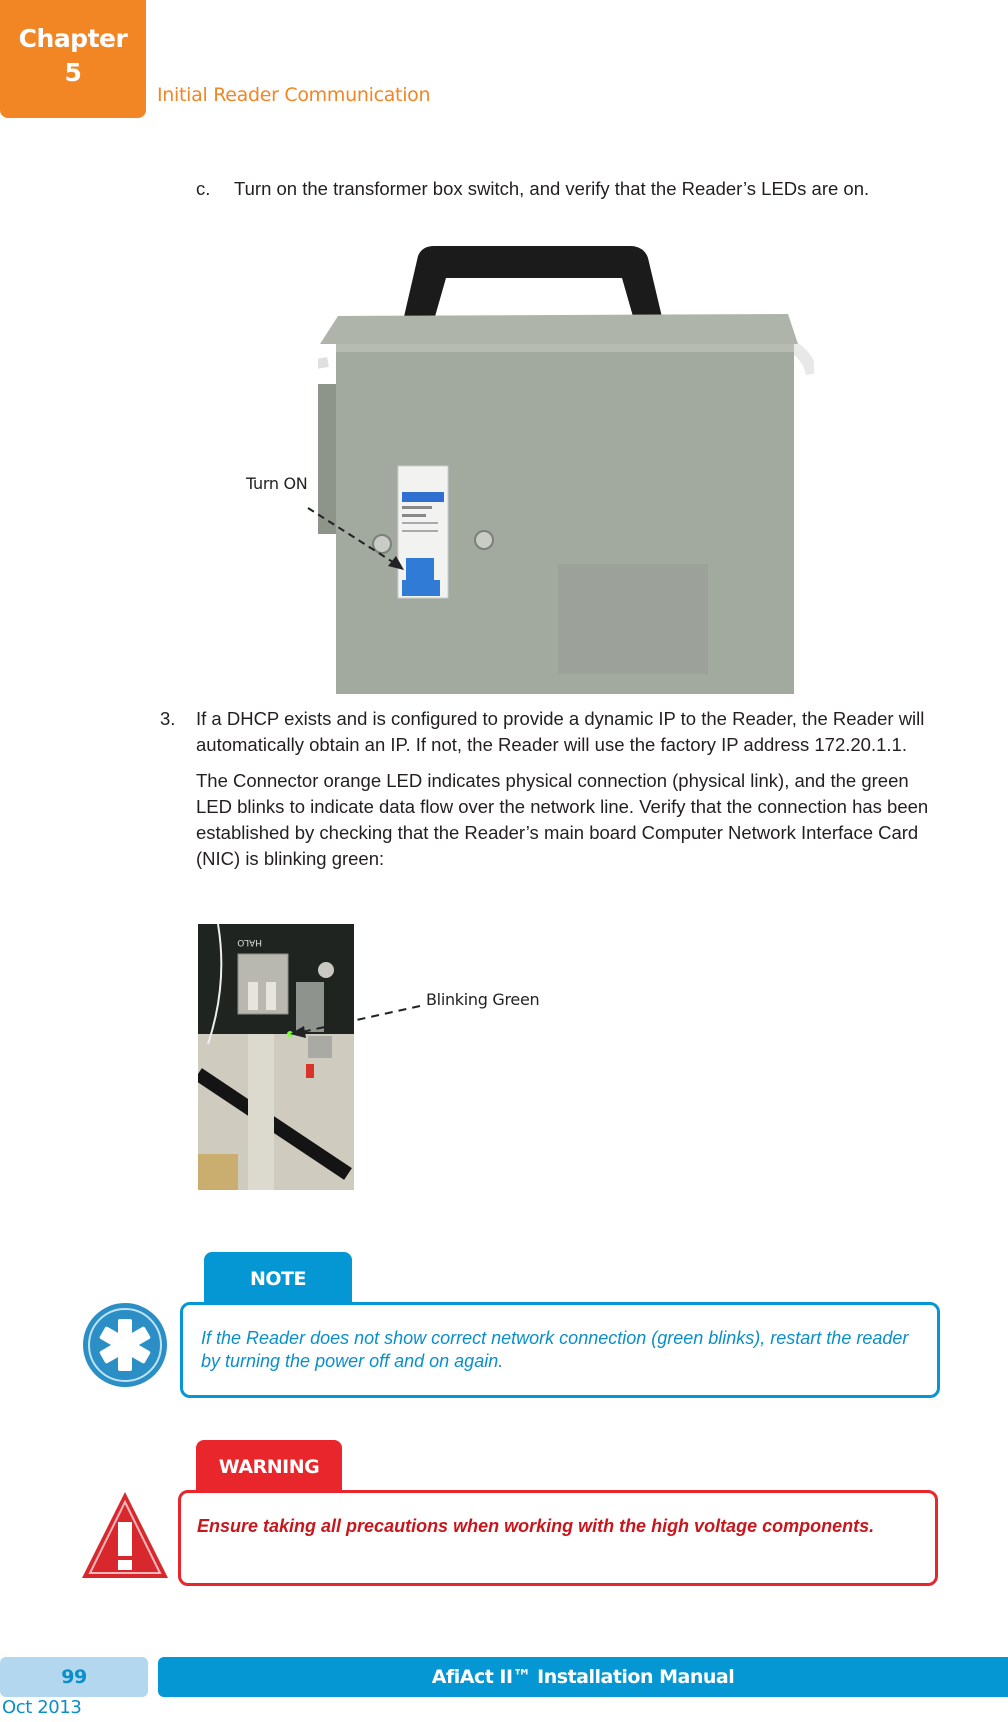 The height and width of the screenshot is (1722, 1008). What do you see at coordinates (276, 1057) in the screenshot?
I see `nic-board-photo: HALO` at bounding box center [276, 1057].